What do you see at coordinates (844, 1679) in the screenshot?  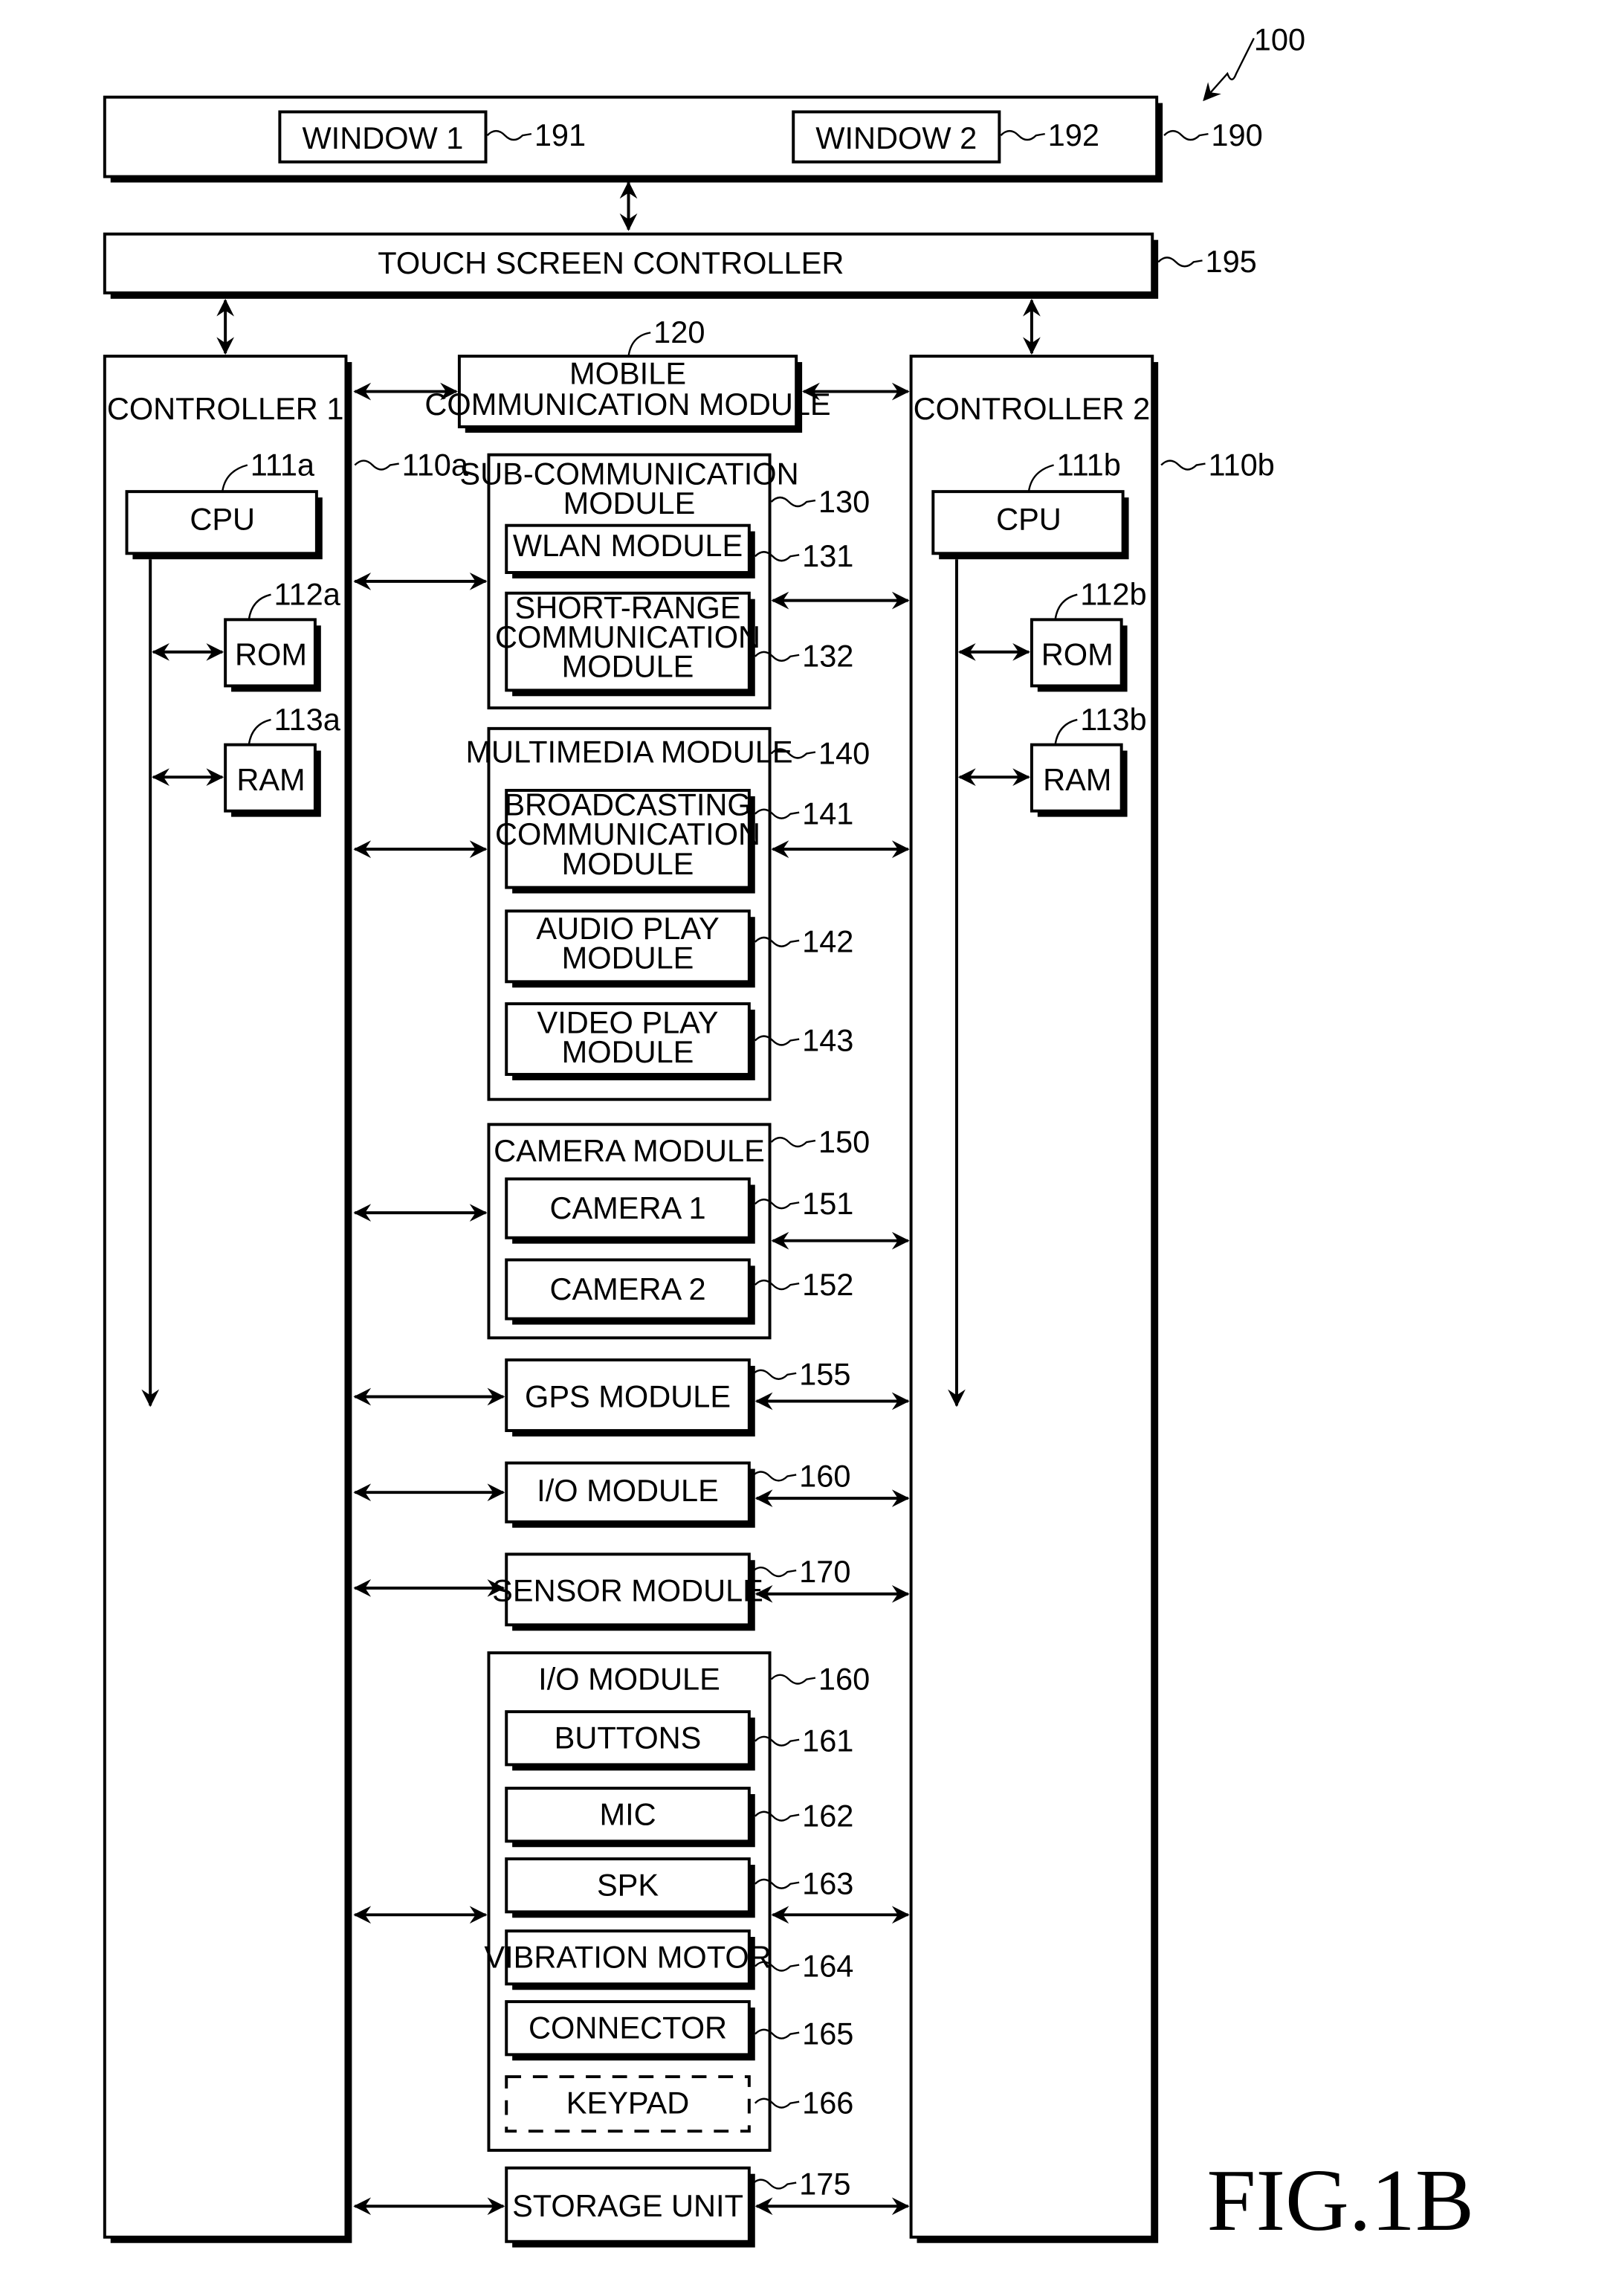 I see `ref-io_group: 160` at bounding box center [844, 1679].